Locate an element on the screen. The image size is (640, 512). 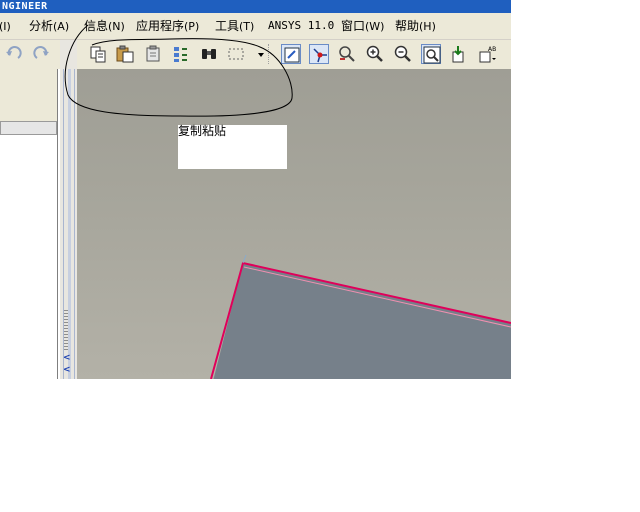
select-box-button is located at coordinates (237, 54).